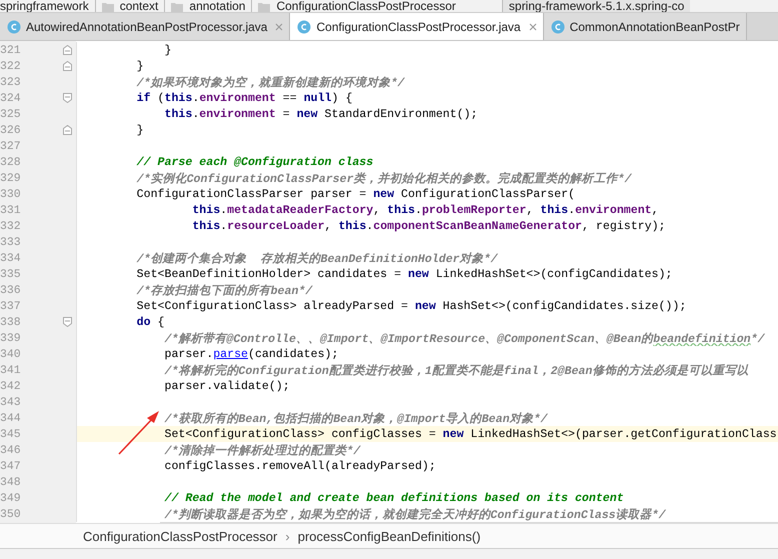 The image size is (778, 559). I want to click on tab-label: AutowiredAnnotationBeanPostProcessor.java, so click(147, 27).